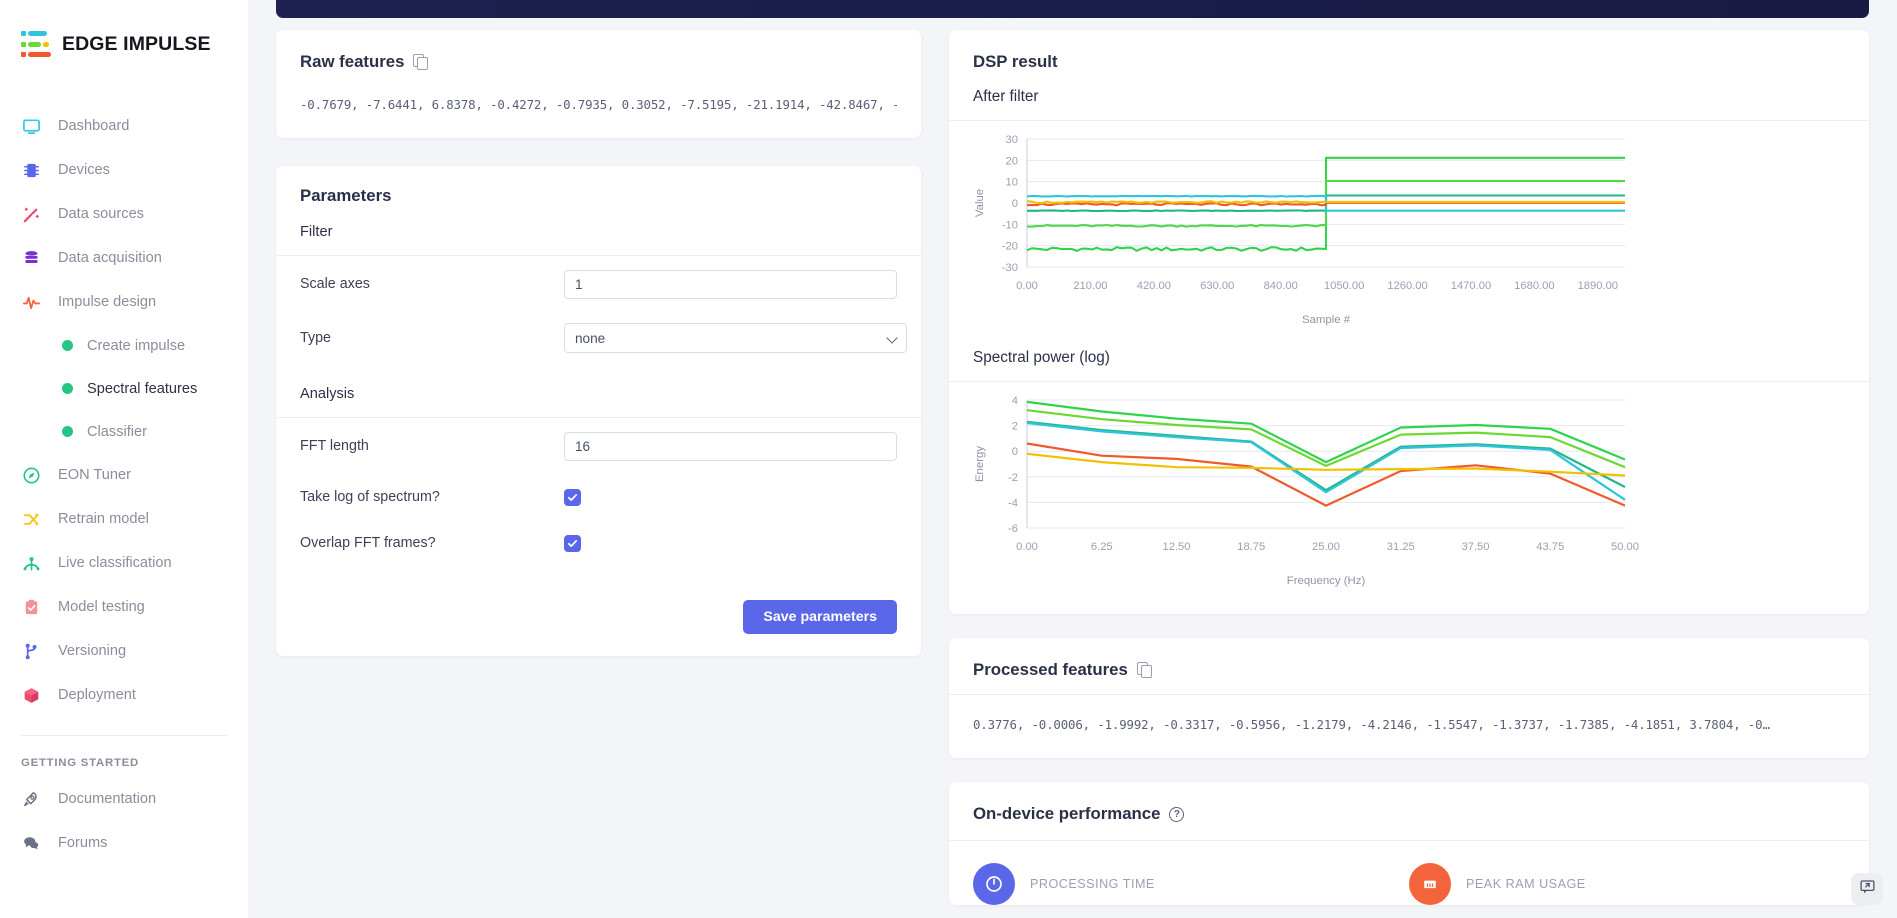 This screenshot has height=918, width=1897. I want to click on on-device-title: On-device performance, so click(1067, 813).